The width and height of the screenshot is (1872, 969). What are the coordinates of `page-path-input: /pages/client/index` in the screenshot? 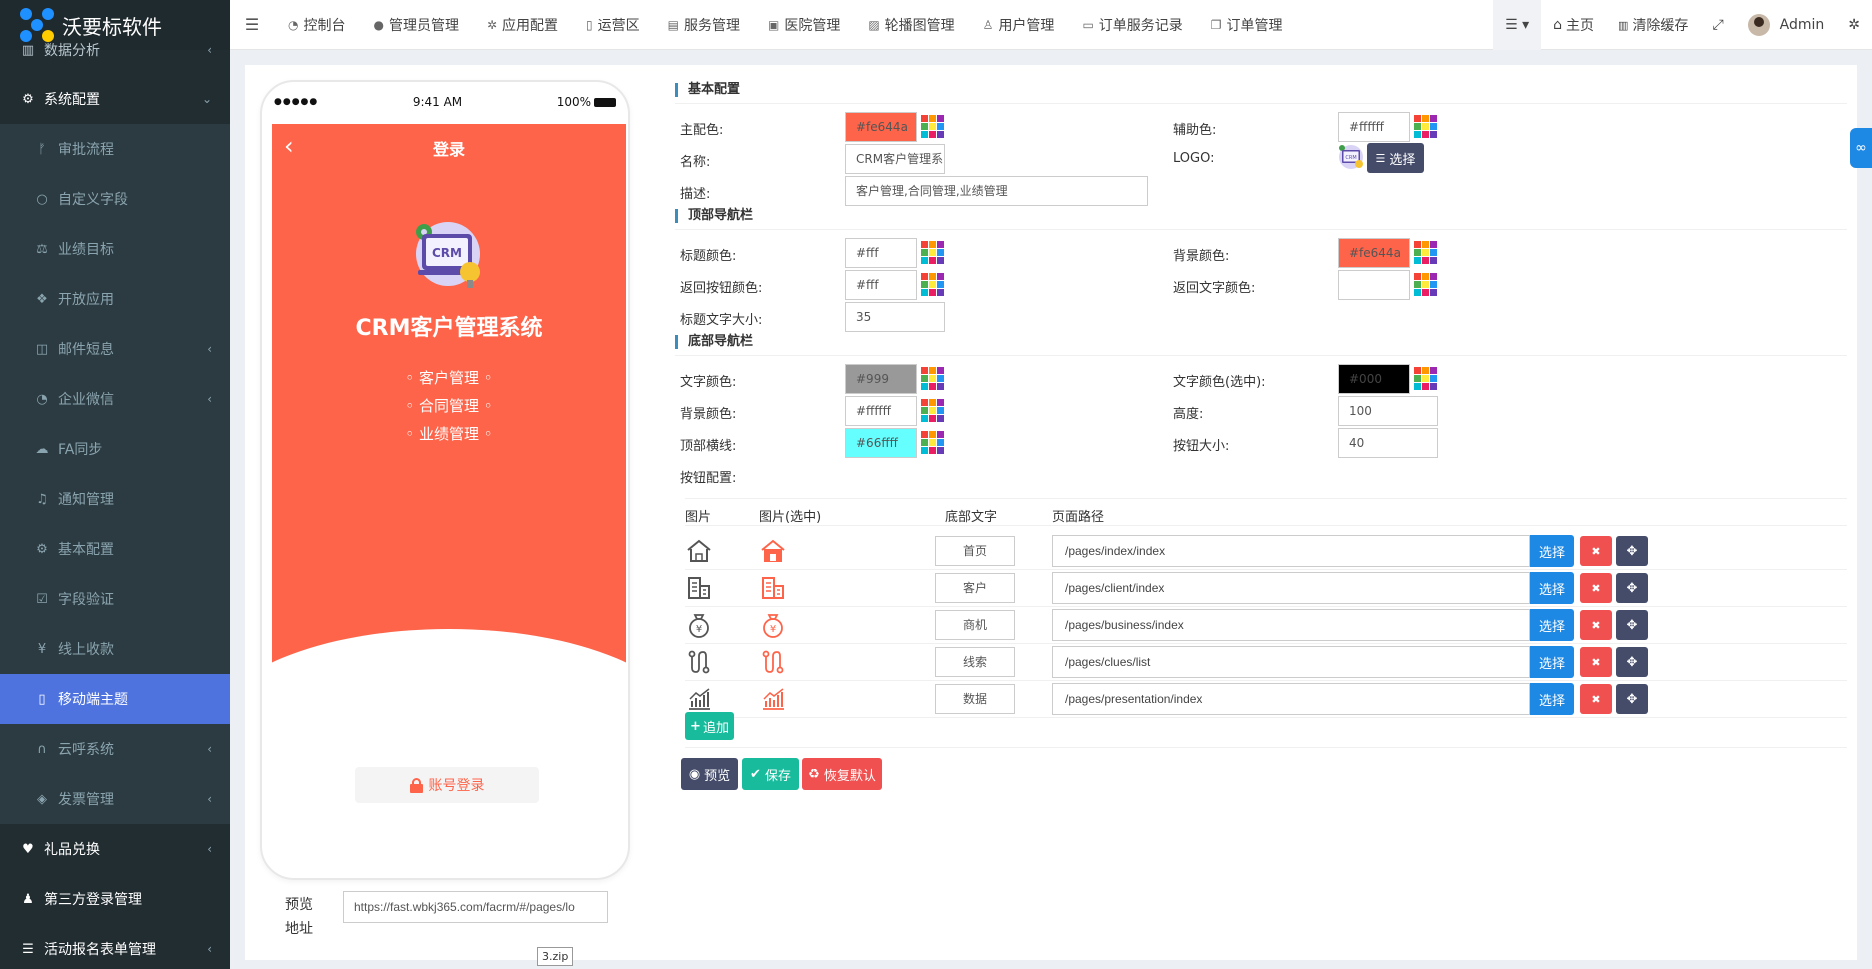 It's located at (1291, 588).